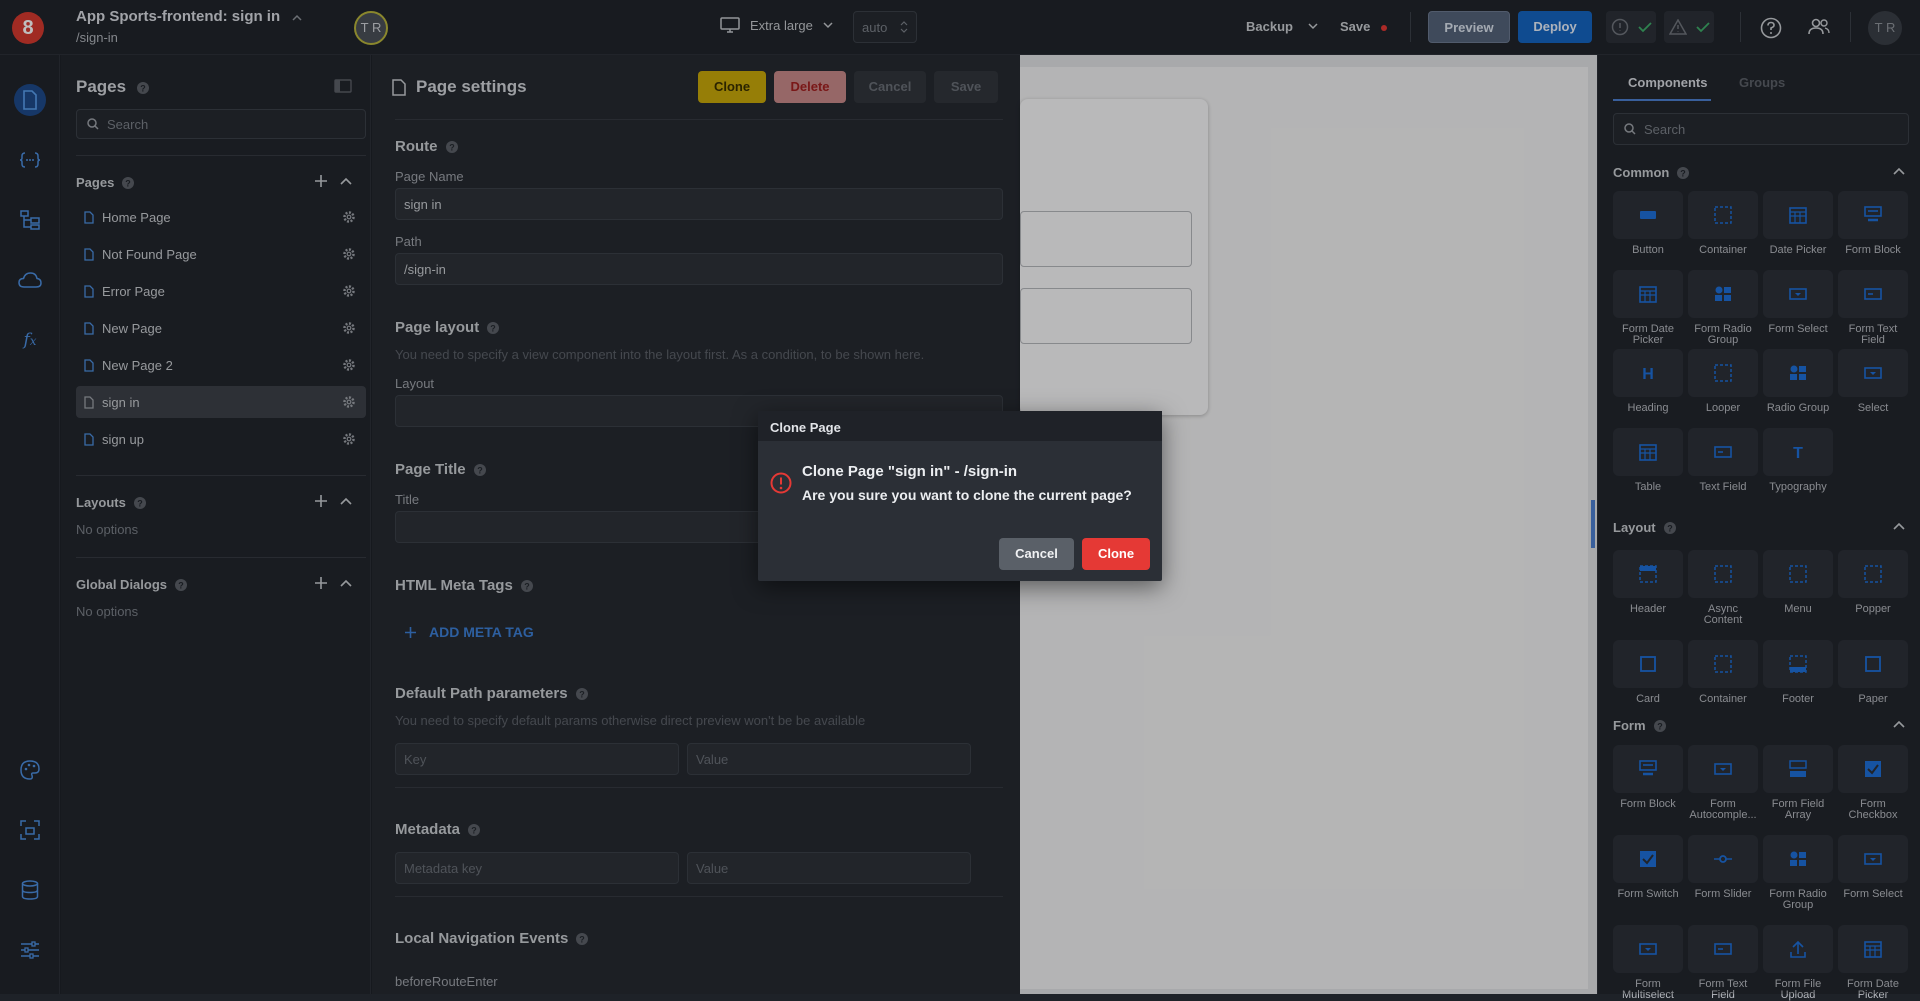  Describe the element at coordinates (781, 483) in the screenshot. I see `error-icon` at that location.